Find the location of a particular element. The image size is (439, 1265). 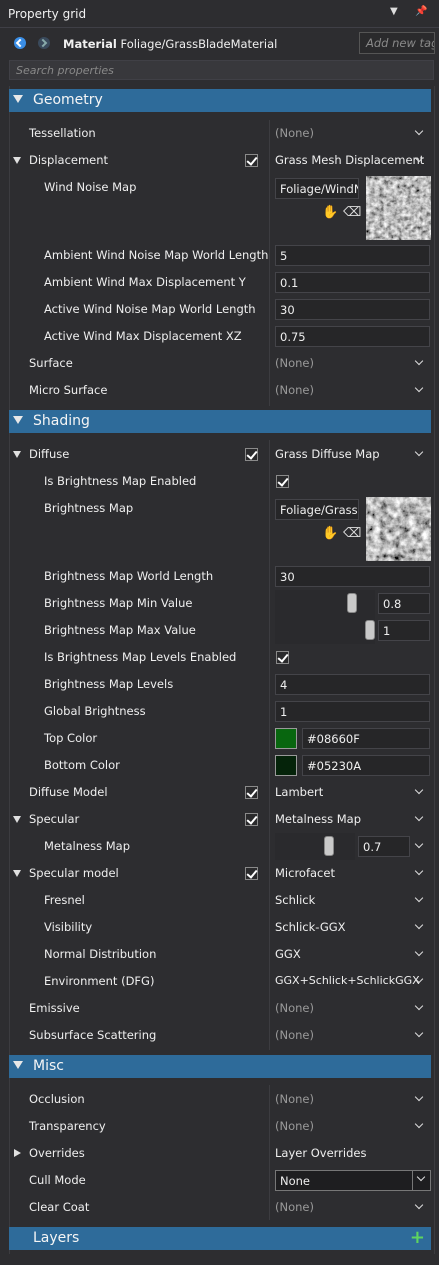

property-value: Lambert is located at coordinates (299, 792).